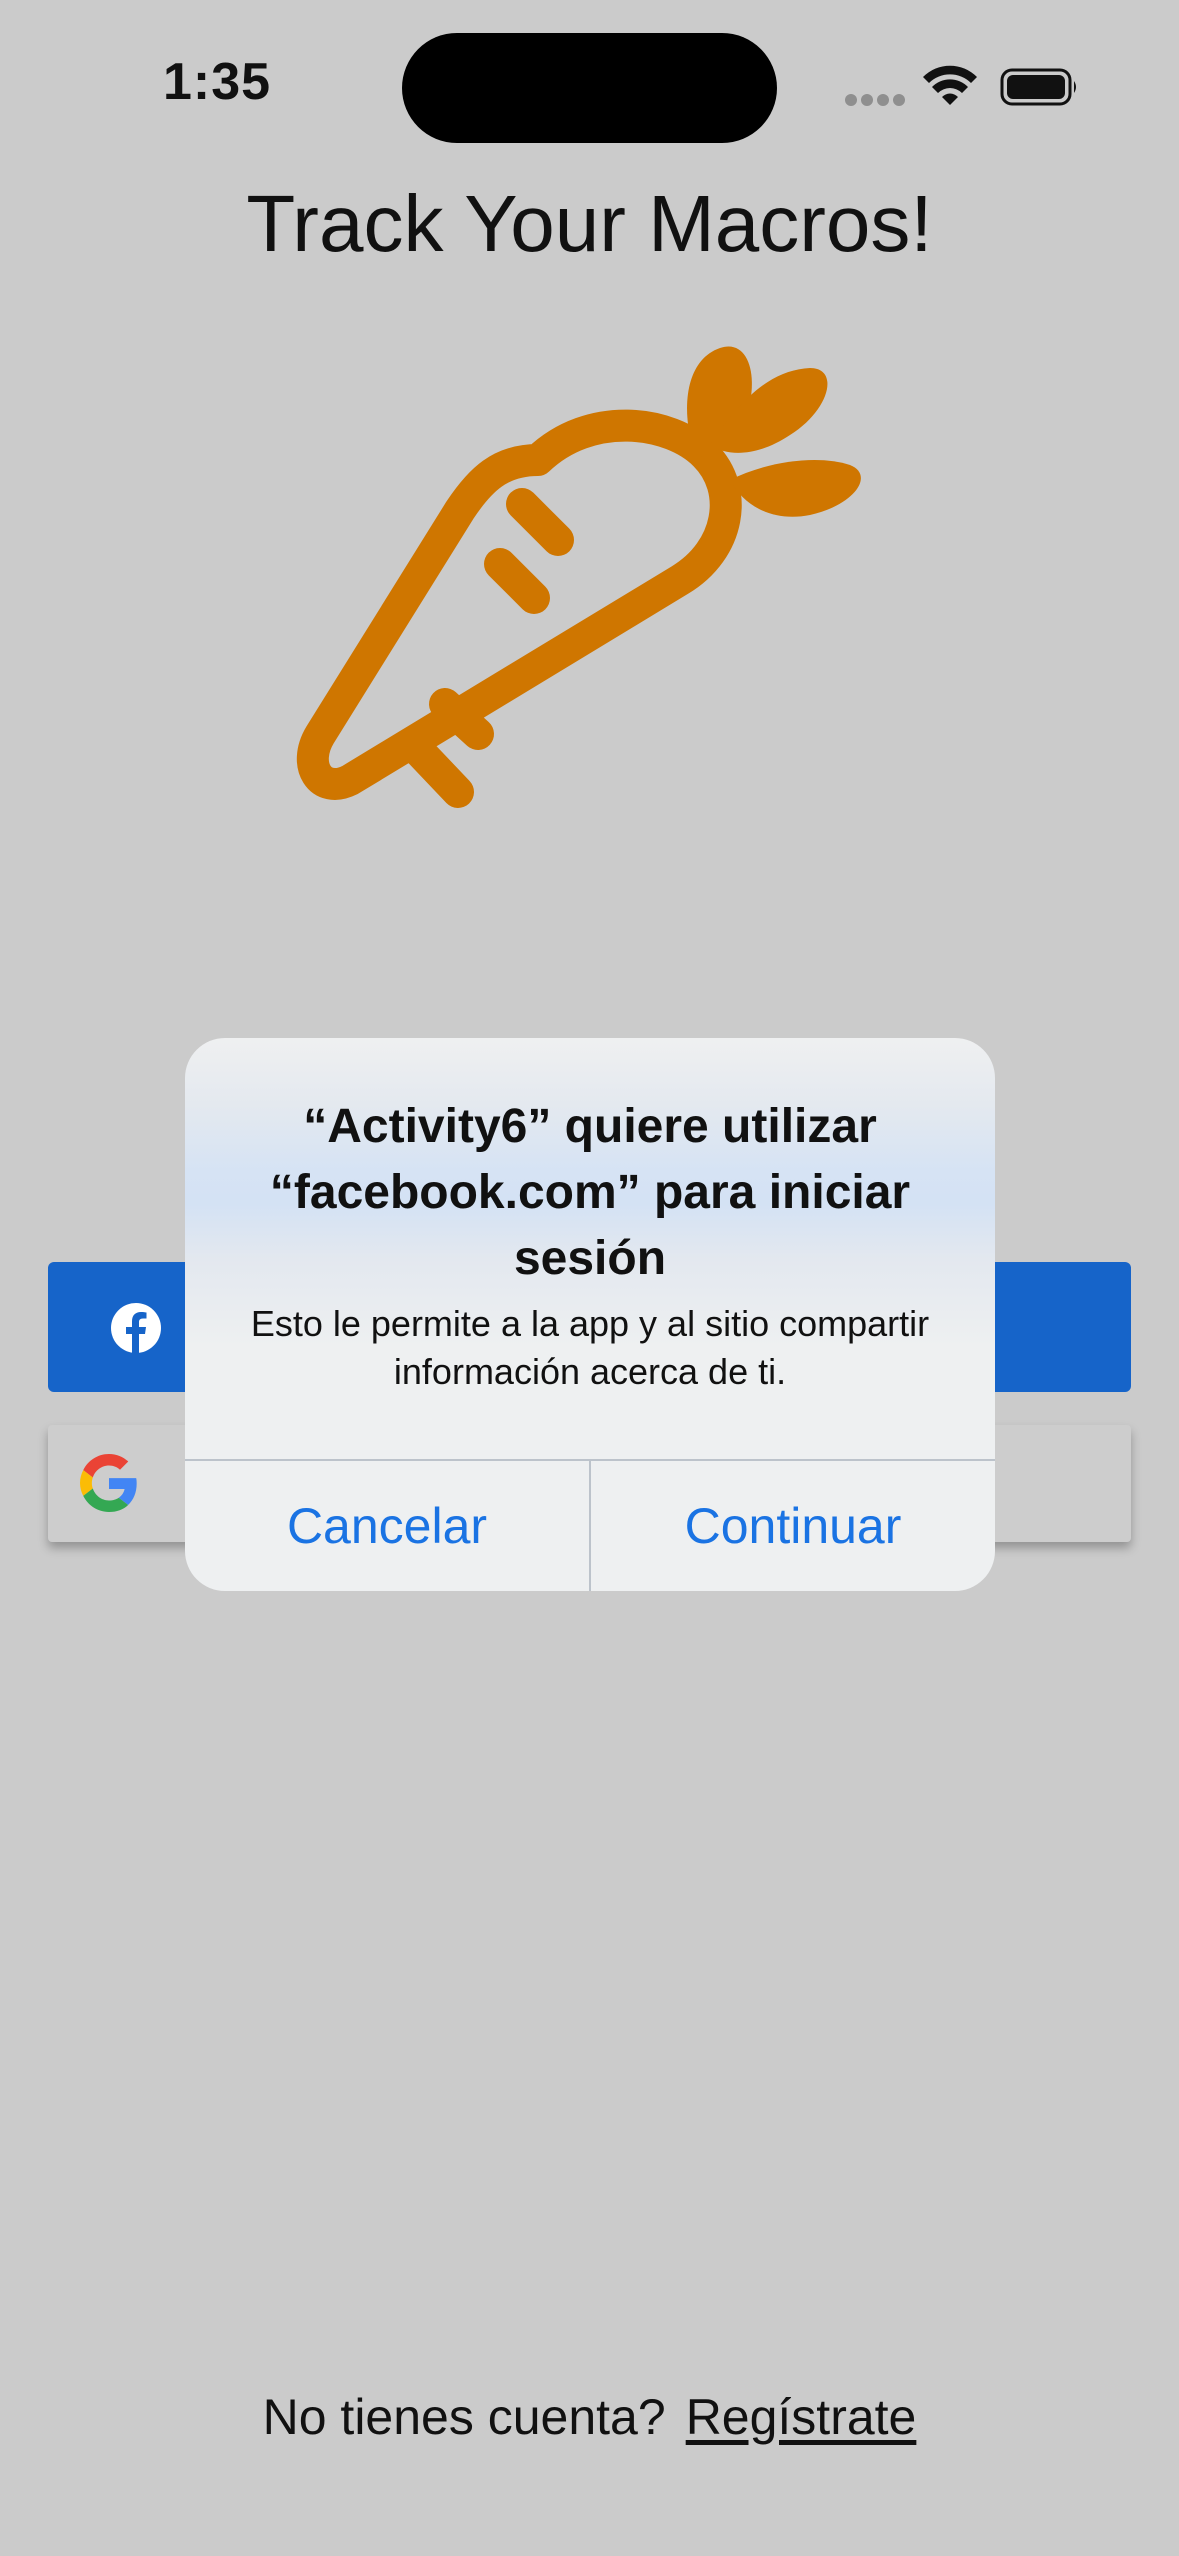  I want to click on status-bar: 1:35, so click(589, 75).